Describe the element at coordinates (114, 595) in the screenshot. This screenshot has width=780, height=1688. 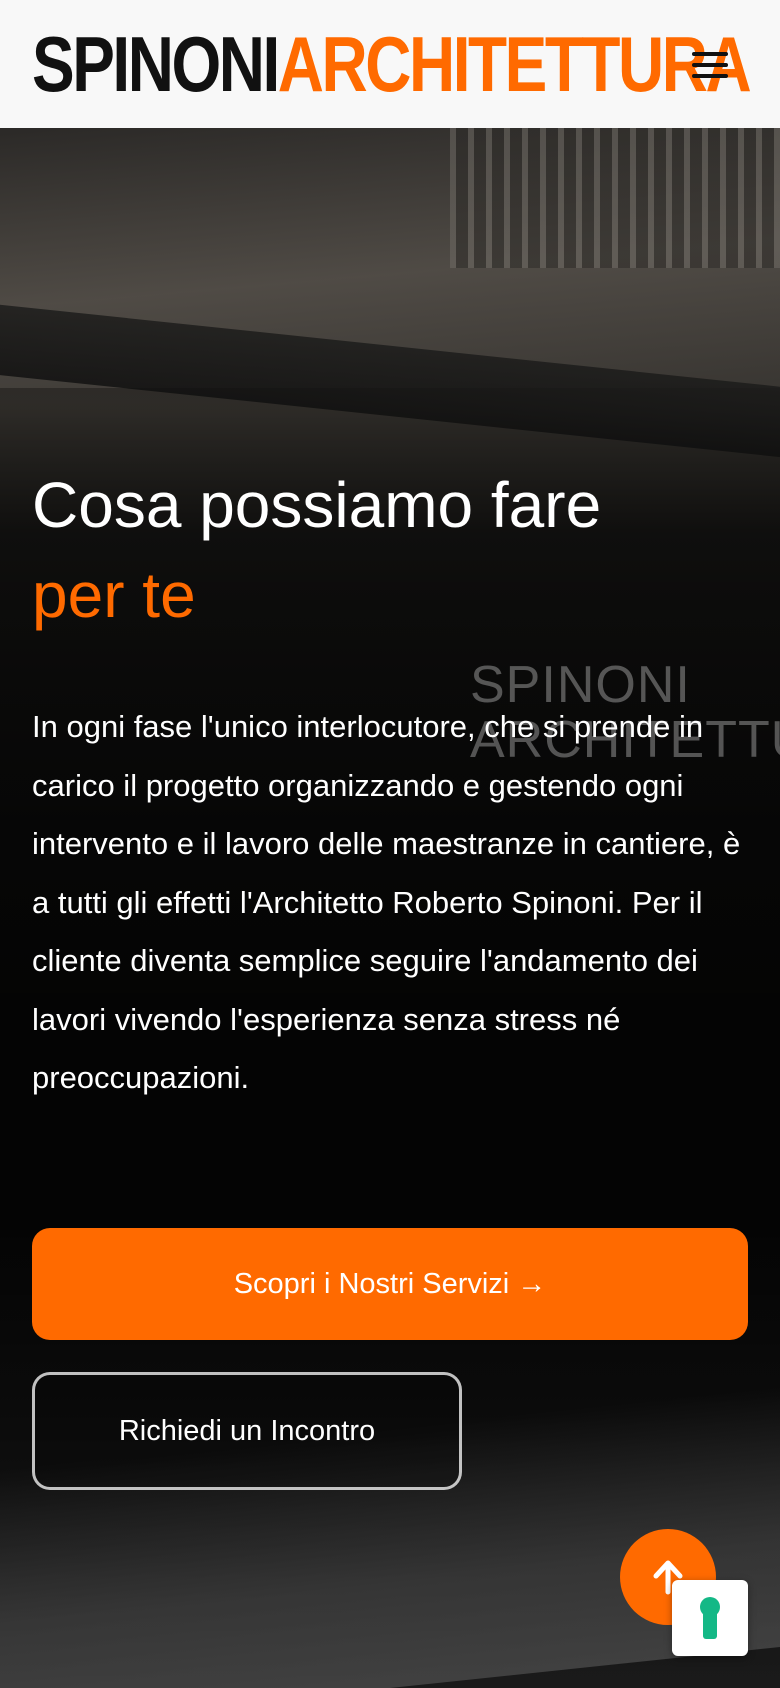
I see `hero-title-accent: per te` at that location.